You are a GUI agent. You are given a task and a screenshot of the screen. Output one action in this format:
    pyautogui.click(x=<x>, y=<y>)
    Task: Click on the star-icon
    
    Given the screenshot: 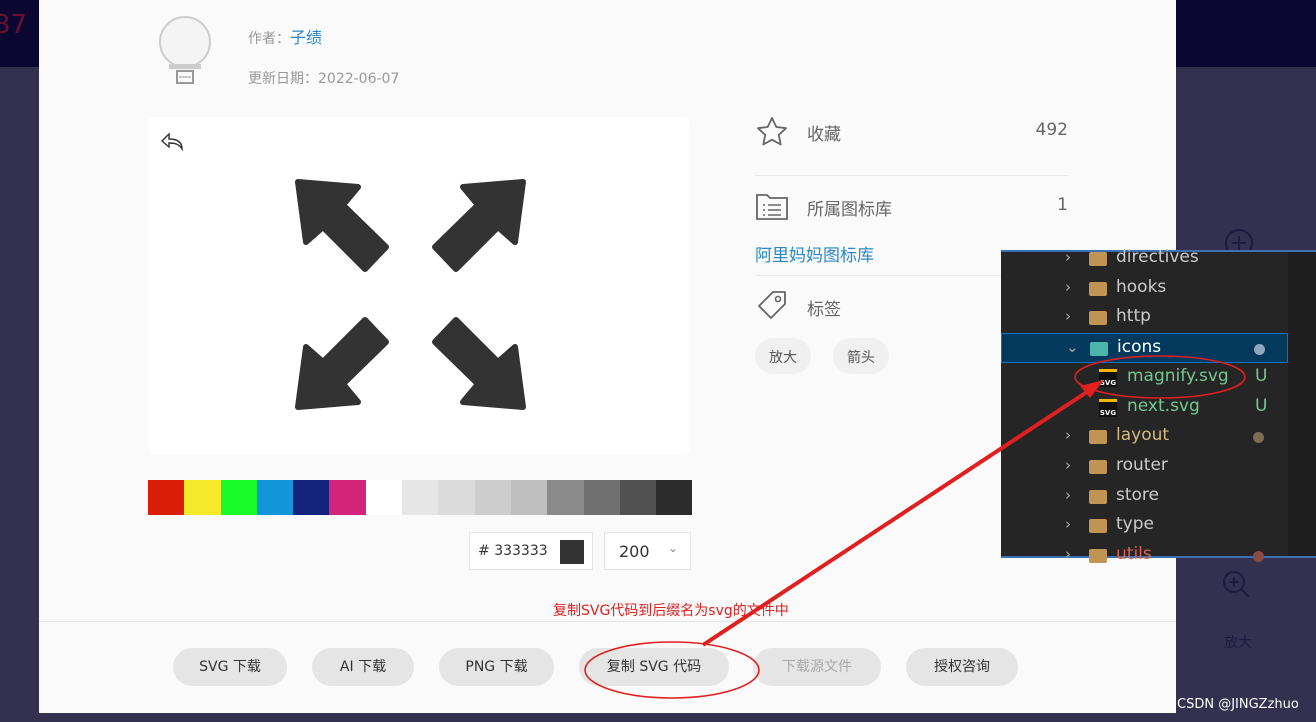 What is the action you would take?
    pyautogui.click(x=772, y=131)
    